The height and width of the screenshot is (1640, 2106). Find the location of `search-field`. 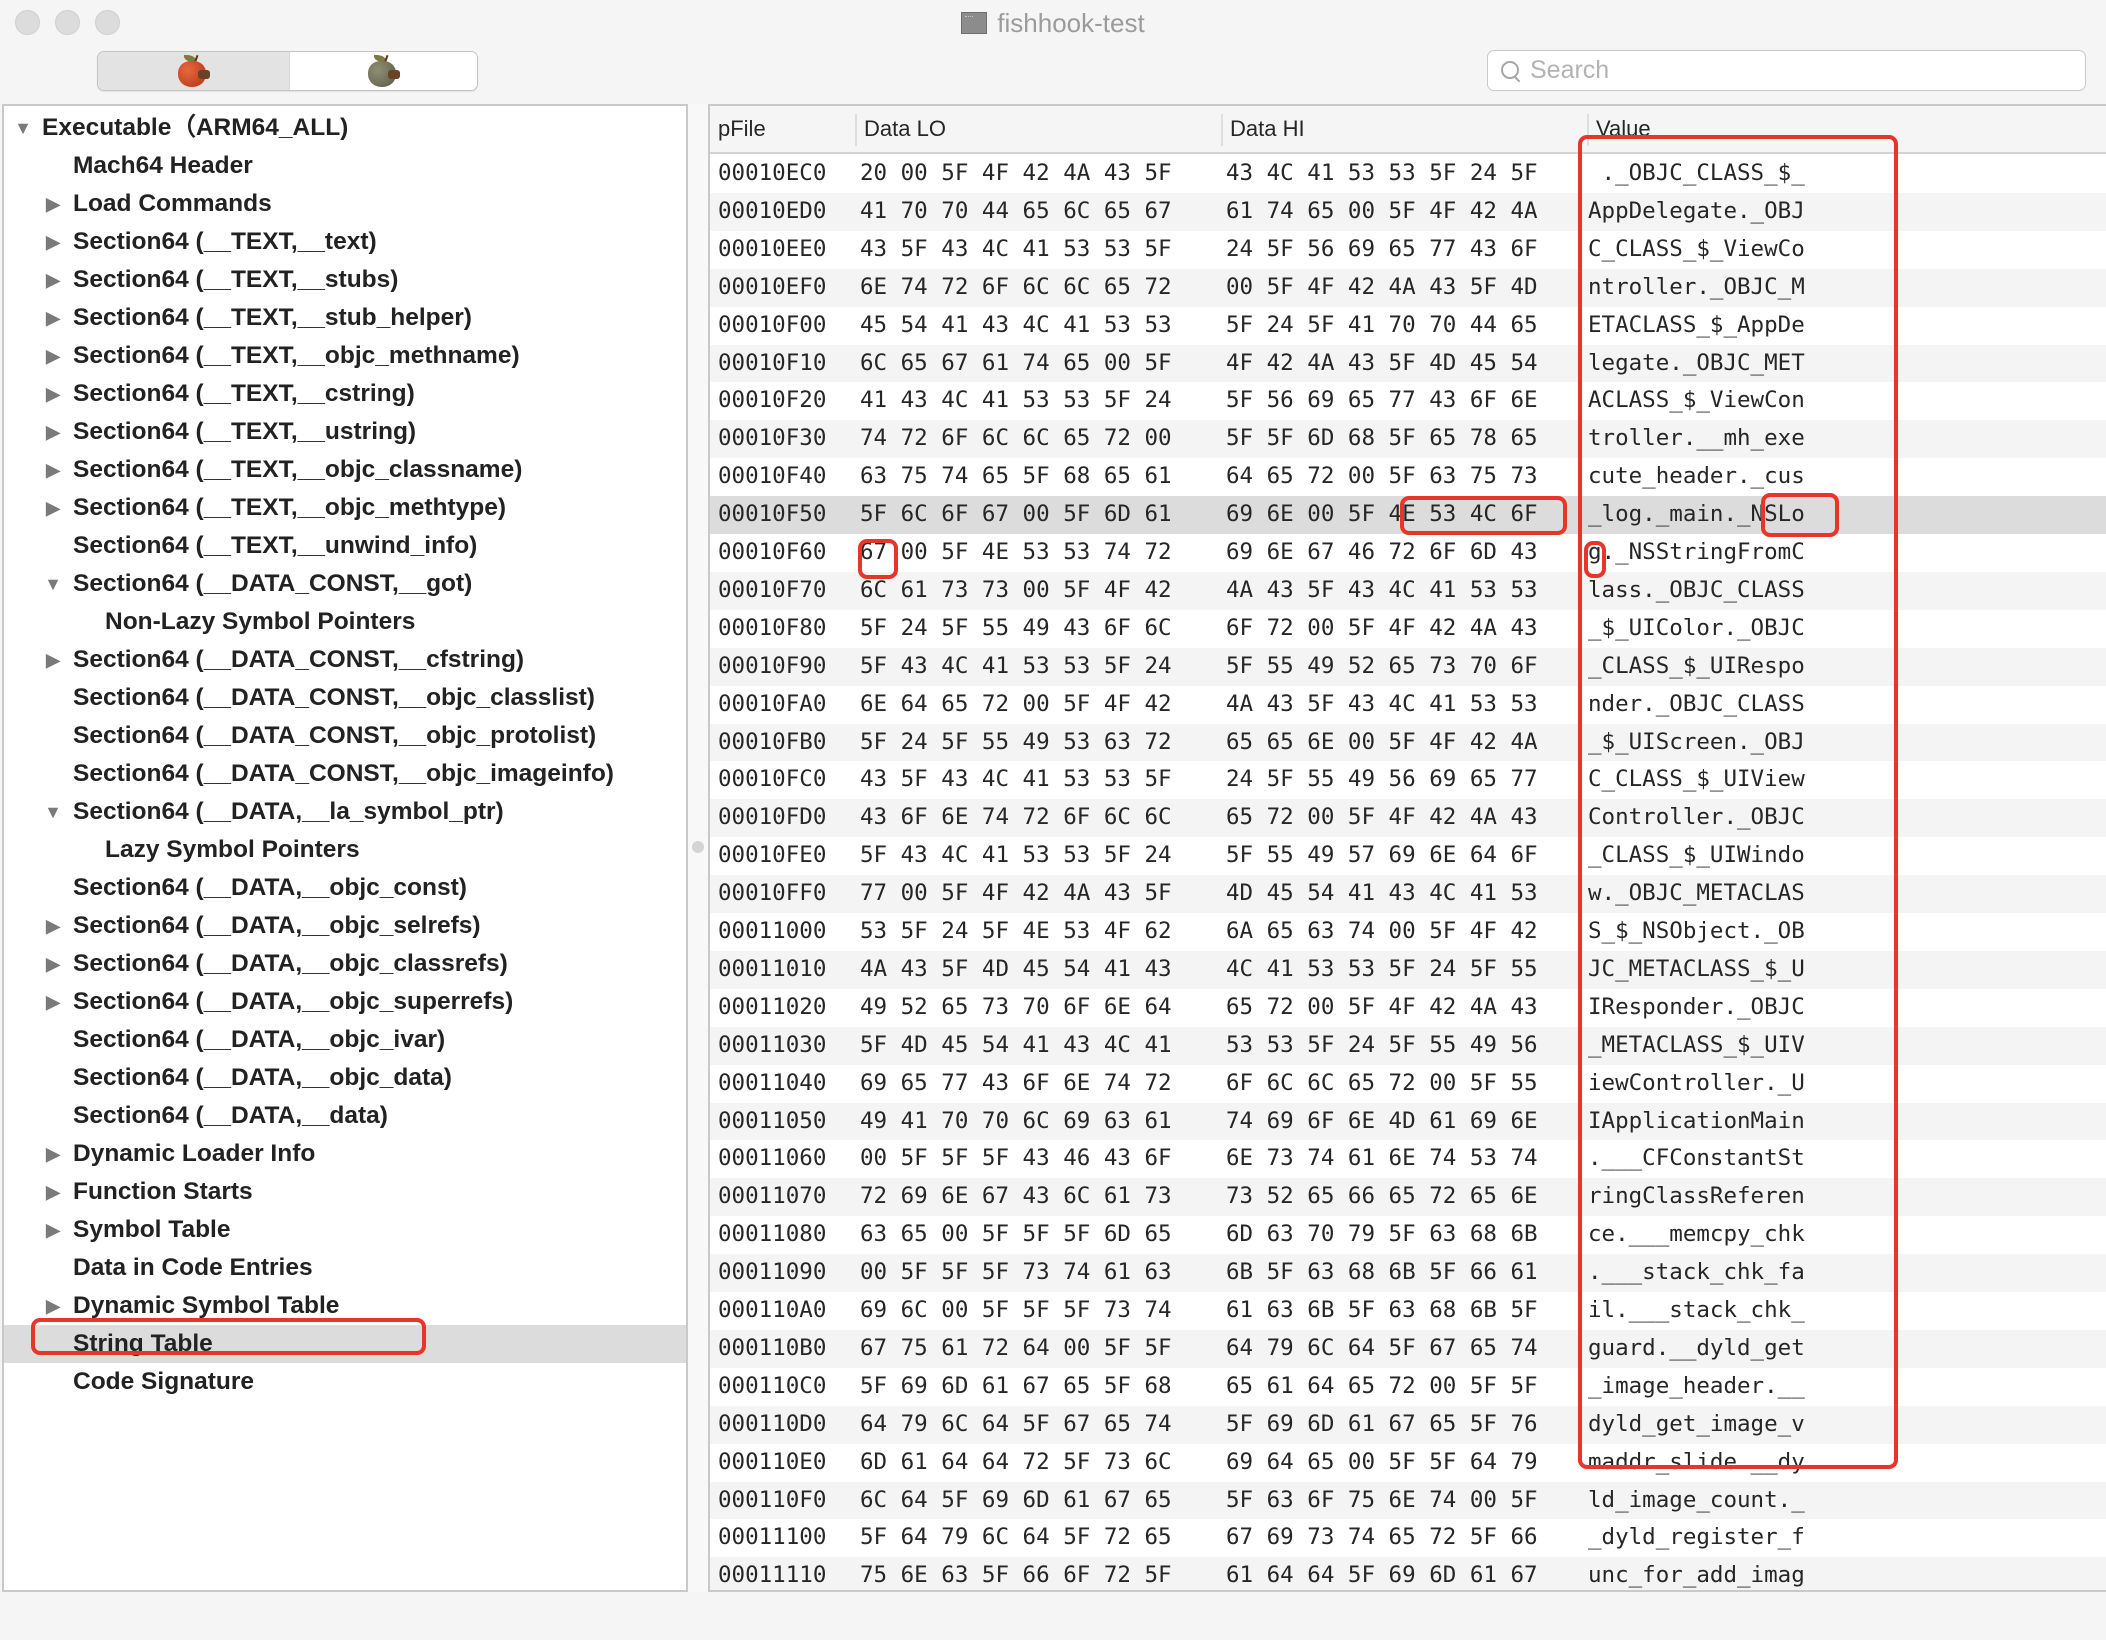

search-field is located at coordinates (1786, 70).